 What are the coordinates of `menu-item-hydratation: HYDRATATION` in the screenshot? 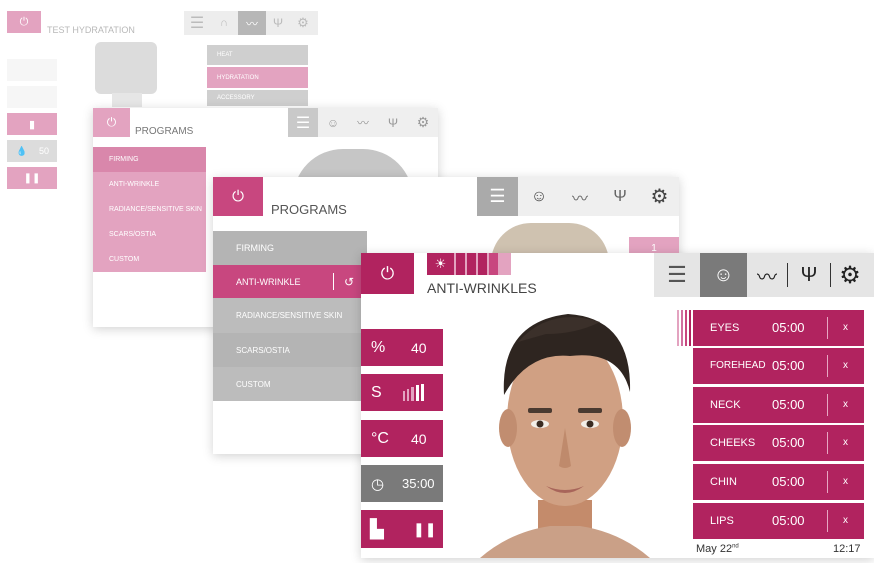 It's located at (257, 77).